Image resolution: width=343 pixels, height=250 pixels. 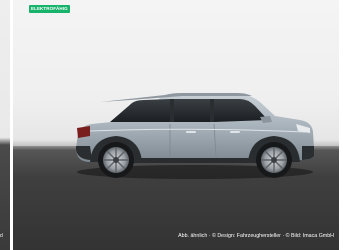 What do you see at coordinates (49, 9) in the screenshot?
I see `electric-badge: ELEKTROFÄHIG` at bounding box center [49, 9].